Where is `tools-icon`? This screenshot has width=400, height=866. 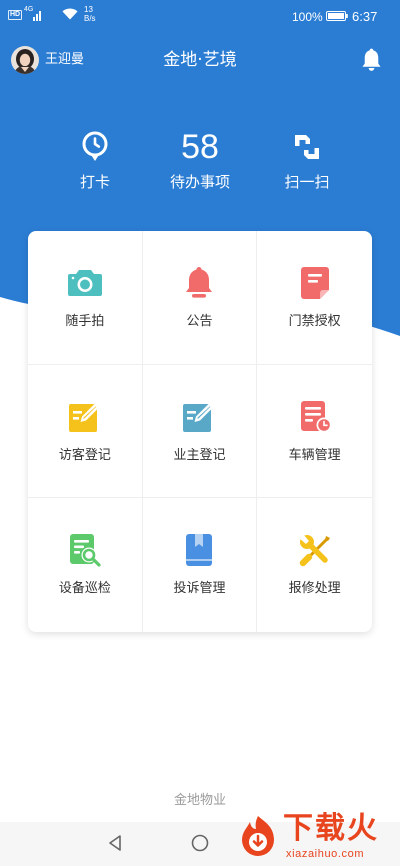 tools-icon is located at coordinates (314, 550).